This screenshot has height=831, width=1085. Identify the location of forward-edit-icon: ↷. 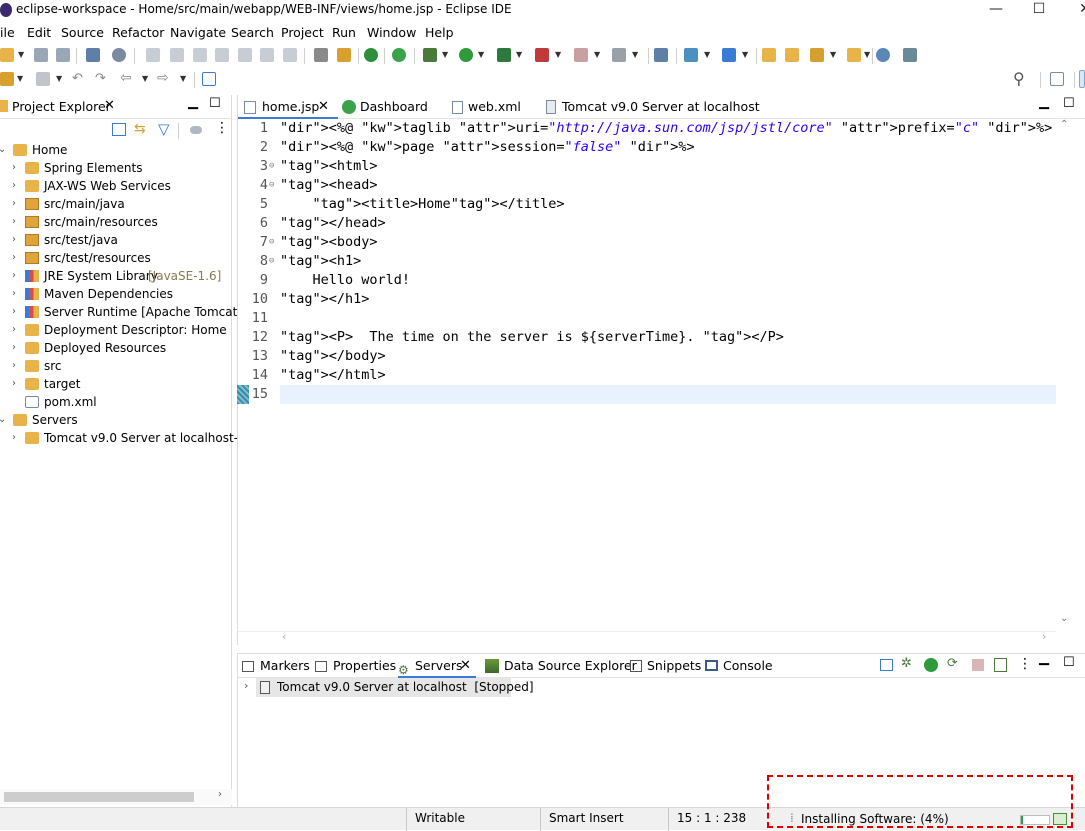
(100, 78).